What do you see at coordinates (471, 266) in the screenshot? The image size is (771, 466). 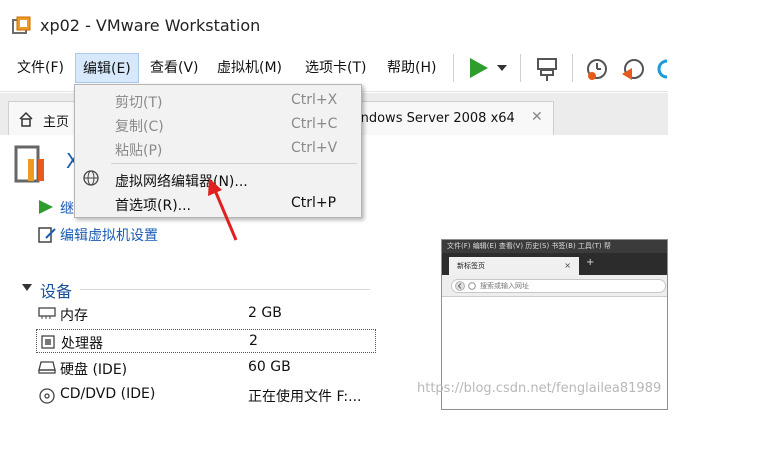 I see `thumbnail-tab-label: 新标签页` at bounding box center [471, 266].